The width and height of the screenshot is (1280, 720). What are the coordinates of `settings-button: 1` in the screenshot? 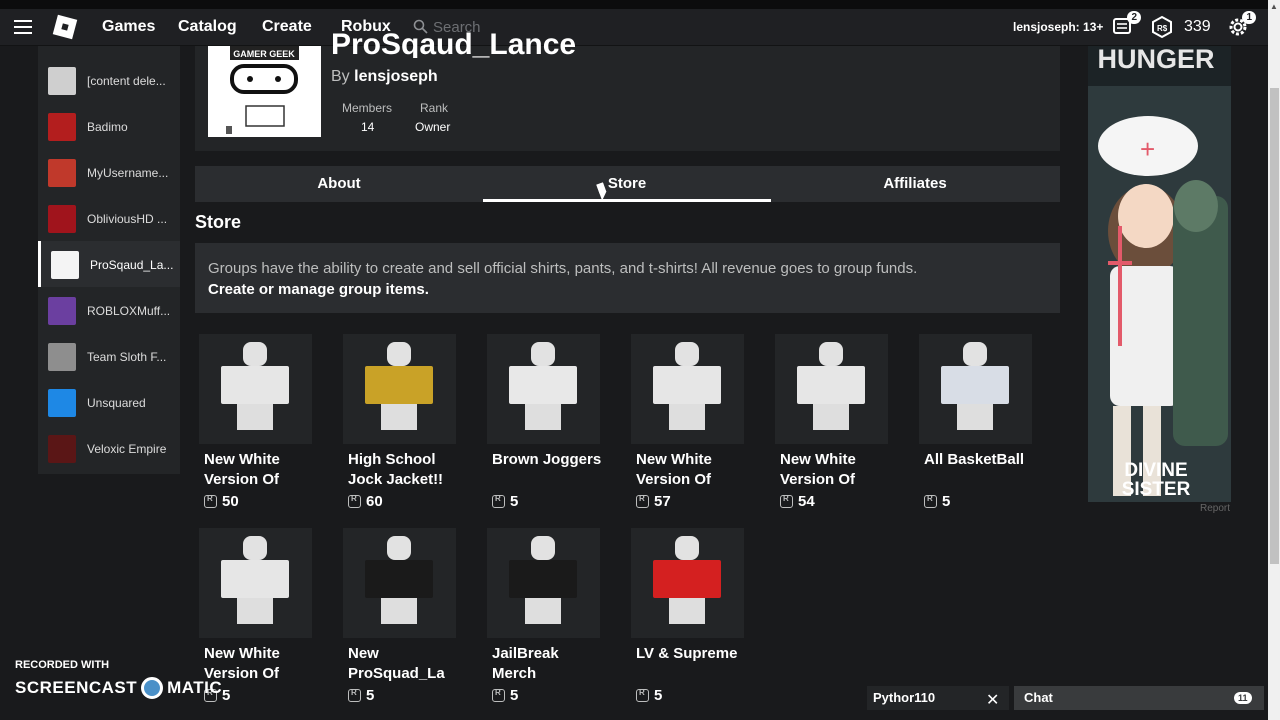 It's located at (1241, 25).